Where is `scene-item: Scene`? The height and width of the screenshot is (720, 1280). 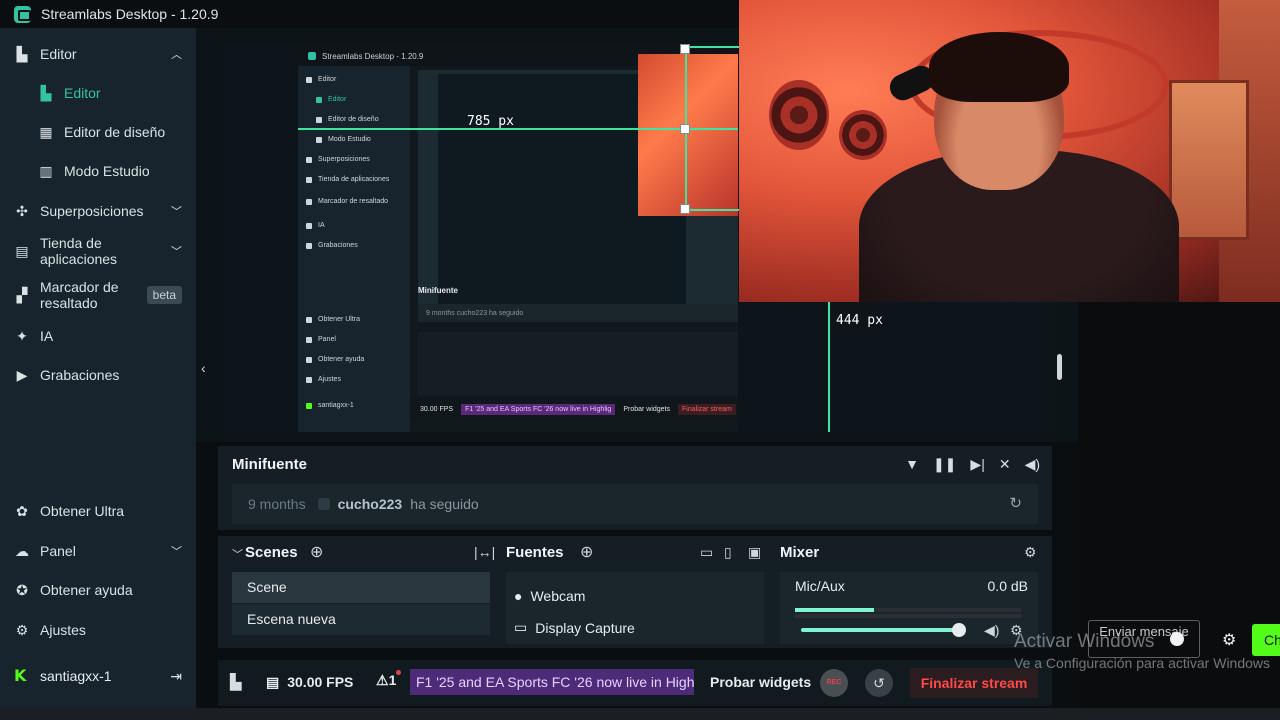
scene-item: Scene is located at coordinates (361, 587).